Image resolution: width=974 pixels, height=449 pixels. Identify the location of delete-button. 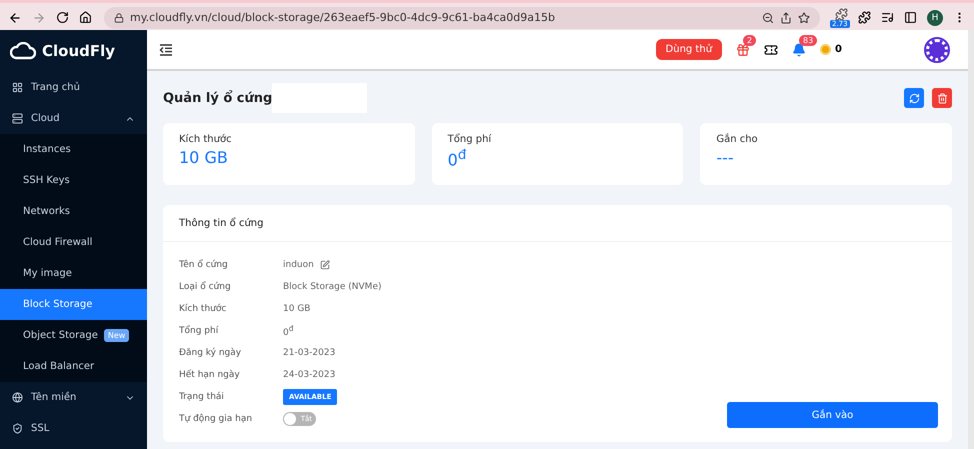
(942, 98).